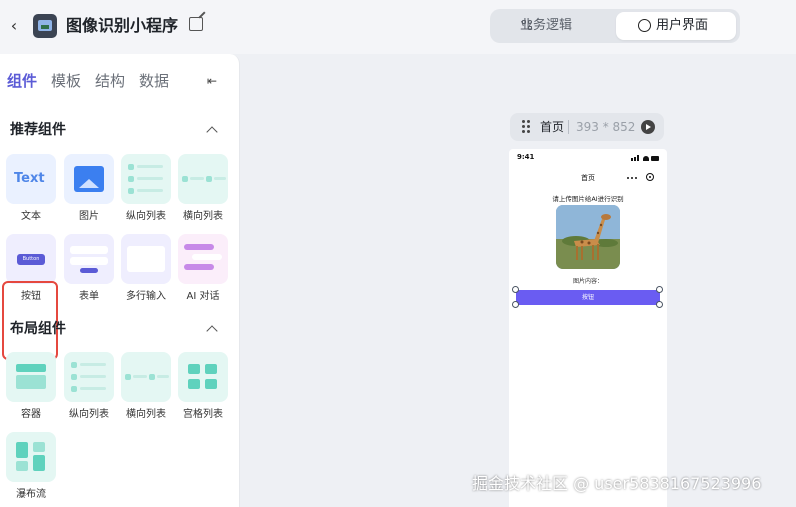  I want to click on section-title-recommended: 推荐组件, so click(38, 130).